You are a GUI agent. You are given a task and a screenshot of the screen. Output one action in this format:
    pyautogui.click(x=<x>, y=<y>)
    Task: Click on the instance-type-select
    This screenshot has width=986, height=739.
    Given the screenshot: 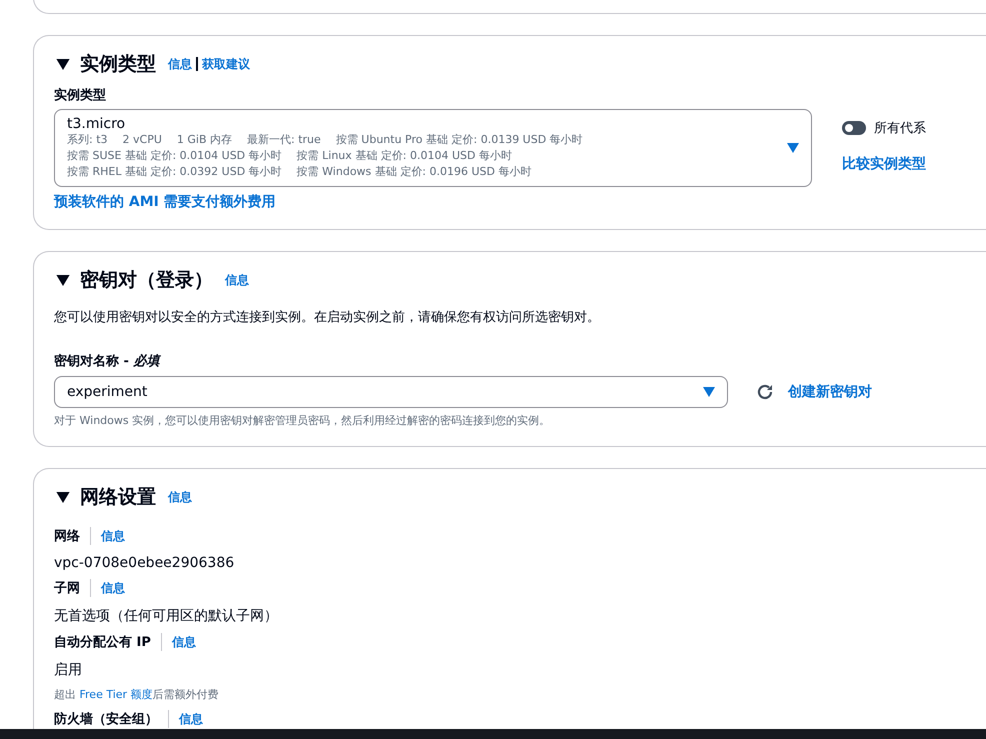 What is the action you would take?
    pyautogui.click(x=433, y=148)
    